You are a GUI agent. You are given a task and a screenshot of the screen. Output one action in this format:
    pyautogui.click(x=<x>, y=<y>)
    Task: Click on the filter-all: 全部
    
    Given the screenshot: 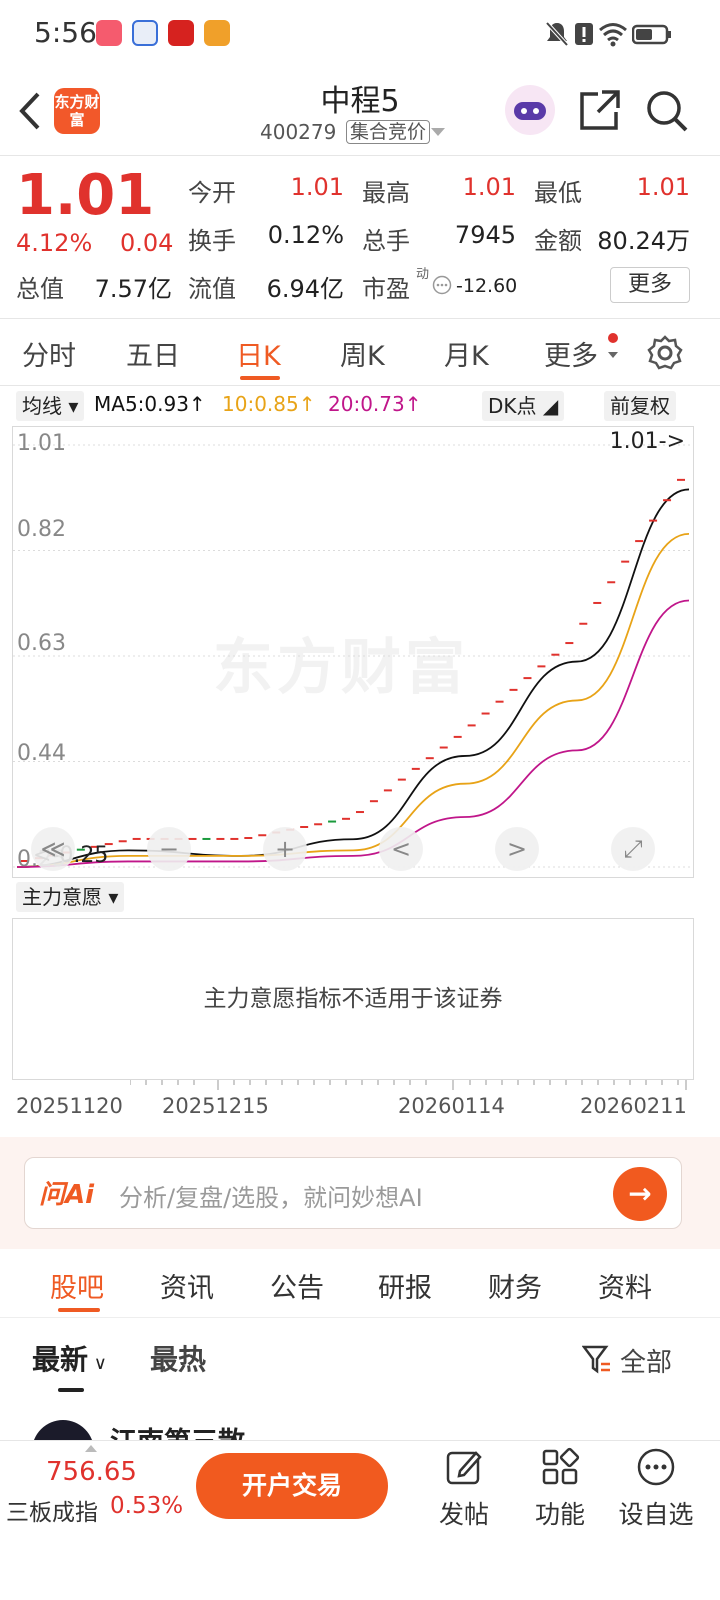 What is the action you would take?
    pyautogui.click(x=646, y=1360)
    